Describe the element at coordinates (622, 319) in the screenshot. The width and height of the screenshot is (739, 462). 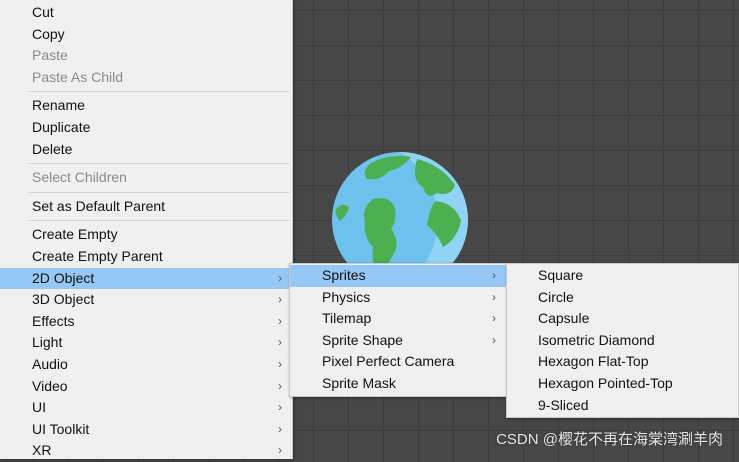
I see `menu-item-capsule: Capsule` at that location.